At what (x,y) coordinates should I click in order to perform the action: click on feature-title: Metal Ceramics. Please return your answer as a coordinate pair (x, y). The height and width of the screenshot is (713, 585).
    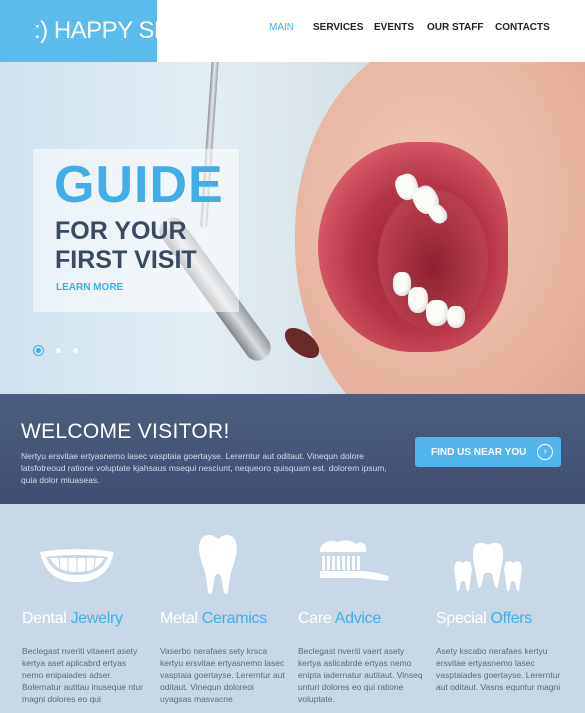
    Looking at the image, I should click on (213, 619).